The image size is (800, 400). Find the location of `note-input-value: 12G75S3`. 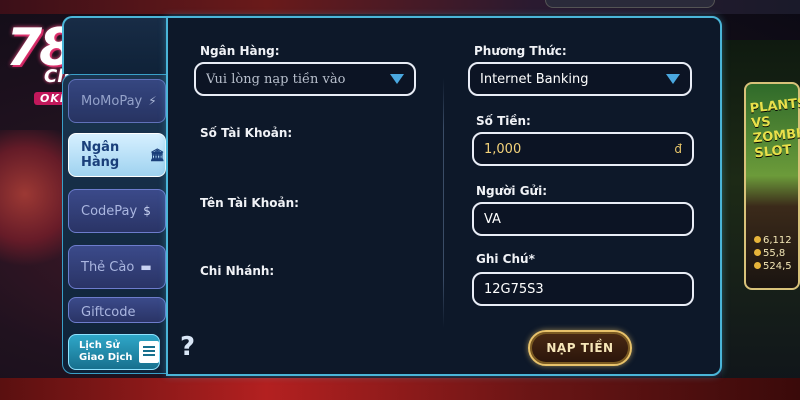

note-input-value: 12G75S3 is located at coordinates (514, 289).